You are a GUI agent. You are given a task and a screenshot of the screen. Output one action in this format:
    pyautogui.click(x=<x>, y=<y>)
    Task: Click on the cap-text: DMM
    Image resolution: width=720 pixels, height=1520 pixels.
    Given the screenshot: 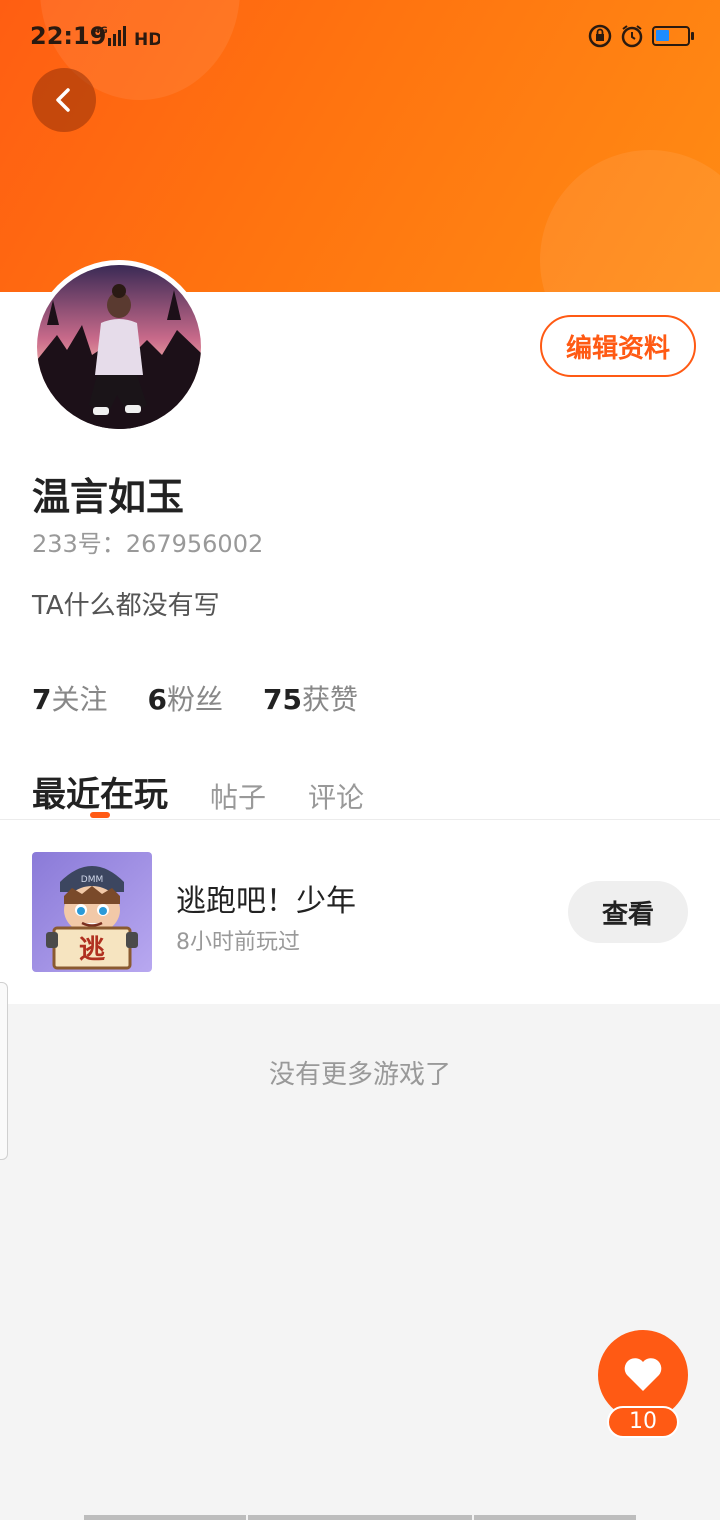 What is the action you would take?
    pyautogui.click(x=92, y=880)
    